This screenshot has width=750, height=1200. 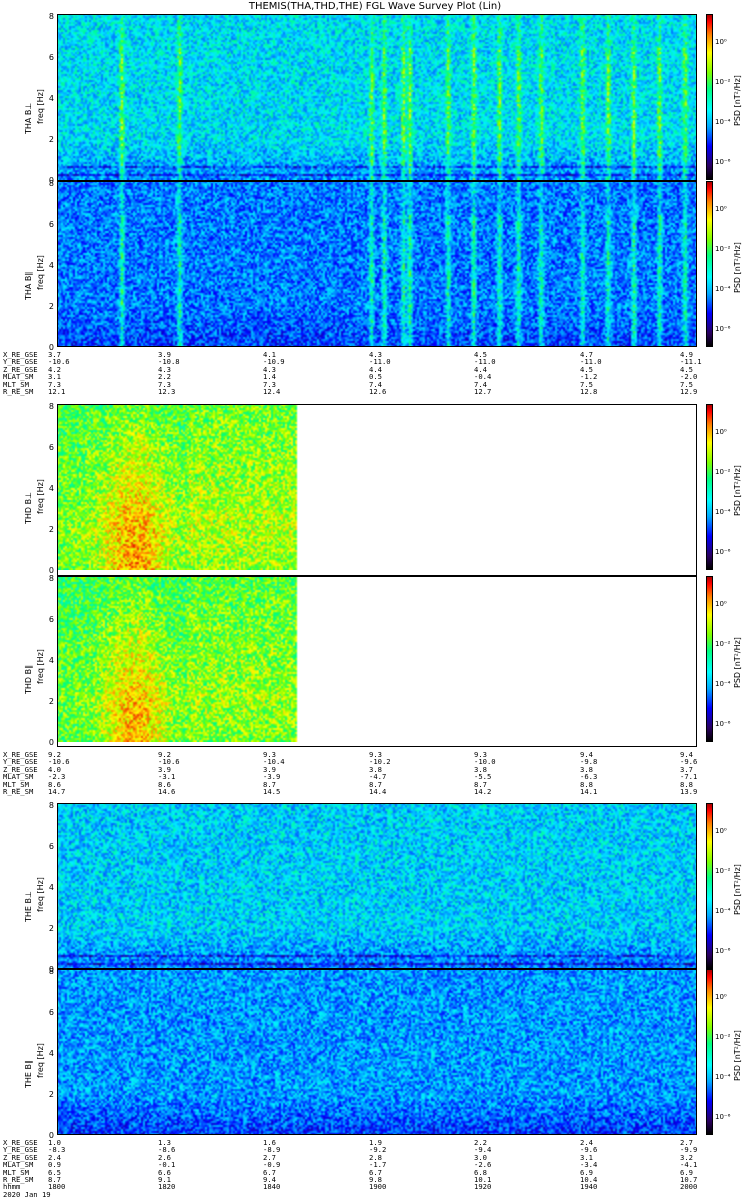 I want to click on ephemeris-value: 13.9, so click(x=689, y=792).